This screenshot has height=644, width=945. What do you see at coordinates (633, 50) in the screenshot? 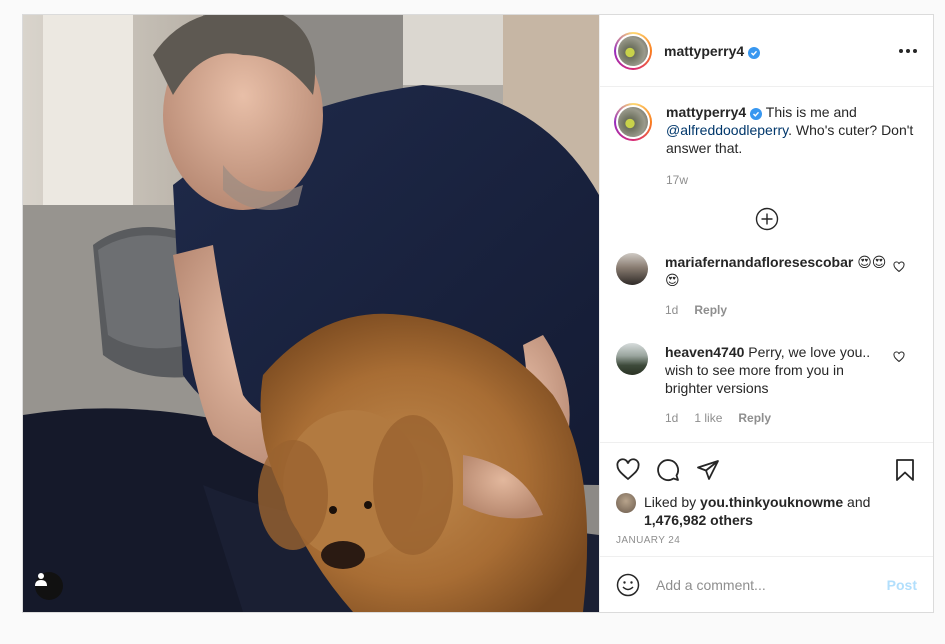
I see `author-avatar` at bounding box center [633, 50].